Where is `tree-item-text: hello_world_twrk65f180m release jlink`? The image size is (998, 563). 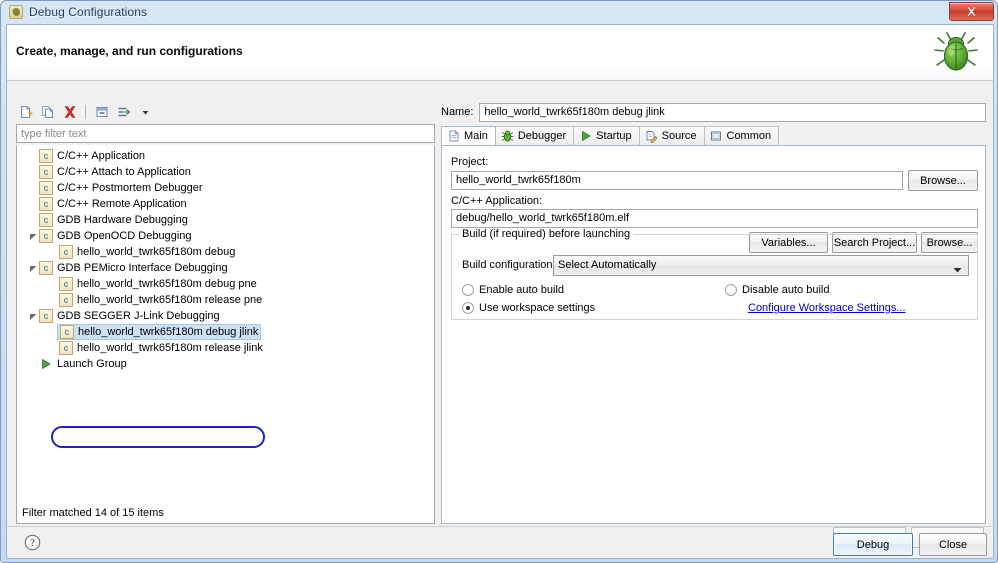
tree-item-text: hello_world_twrk65f180m release jlink is located at coordinates (170, 348).